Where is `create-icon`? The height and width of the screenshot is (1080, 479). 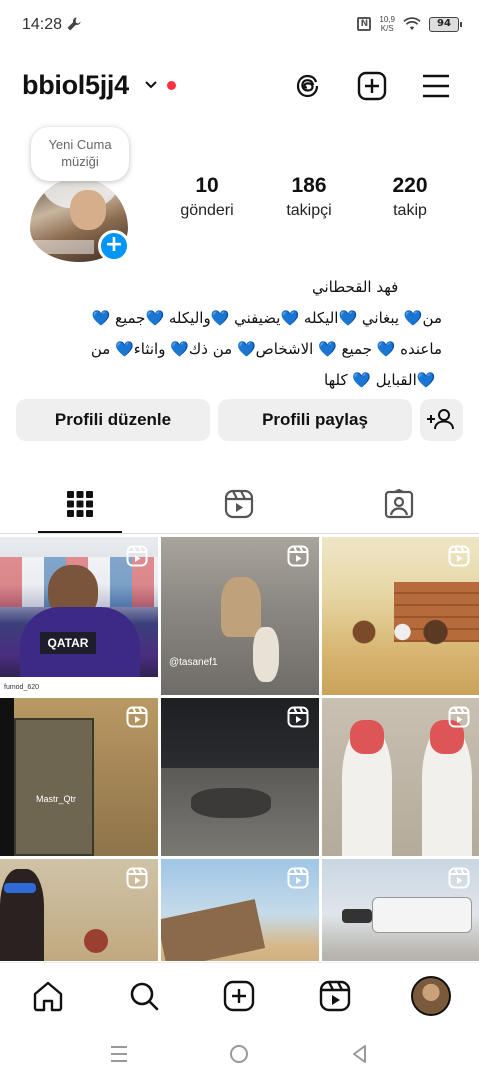 create-icon is located at coordinates (239, 996).